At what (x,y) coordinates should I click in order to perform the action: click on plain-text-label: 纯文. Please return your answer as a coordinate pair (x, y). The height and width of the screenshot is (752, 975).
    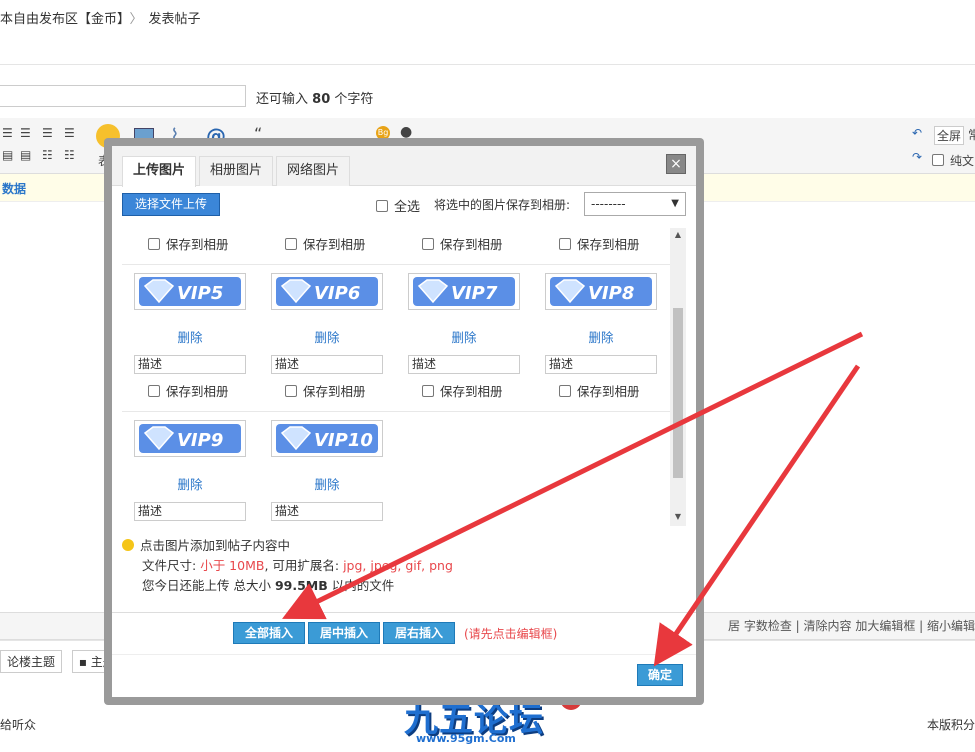
    Looking at the image, I should click on (962, 161).